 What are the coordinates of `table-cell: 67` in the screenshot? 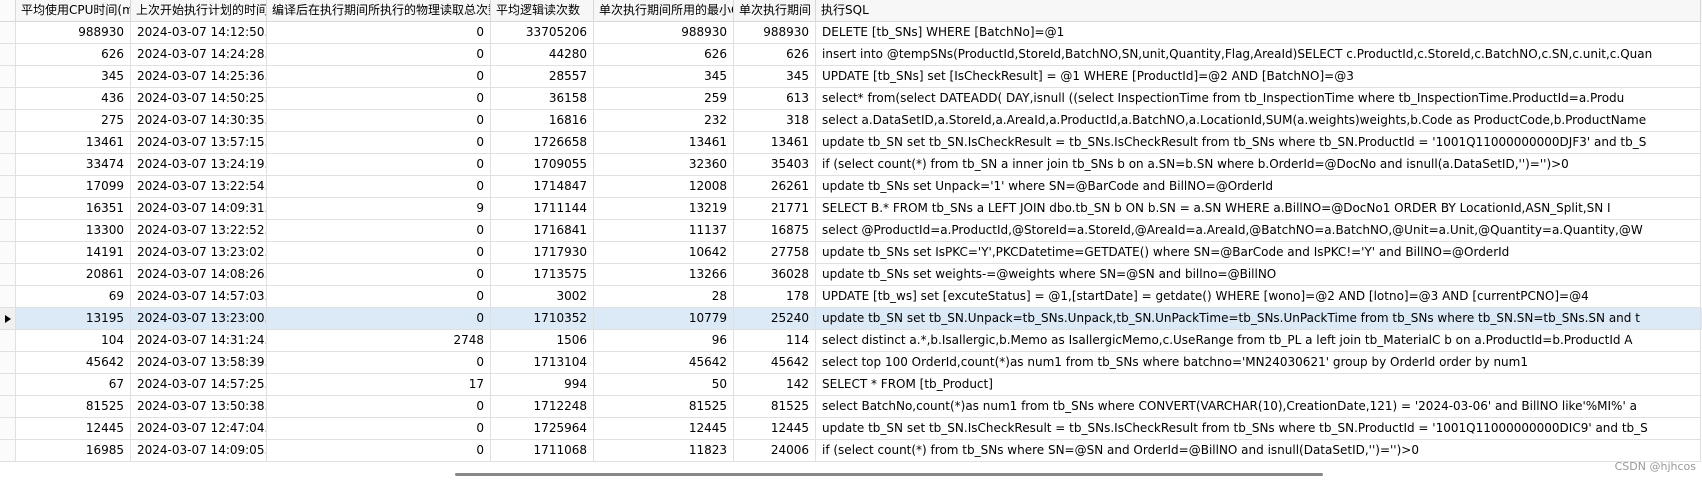 It's located at (73, 385).